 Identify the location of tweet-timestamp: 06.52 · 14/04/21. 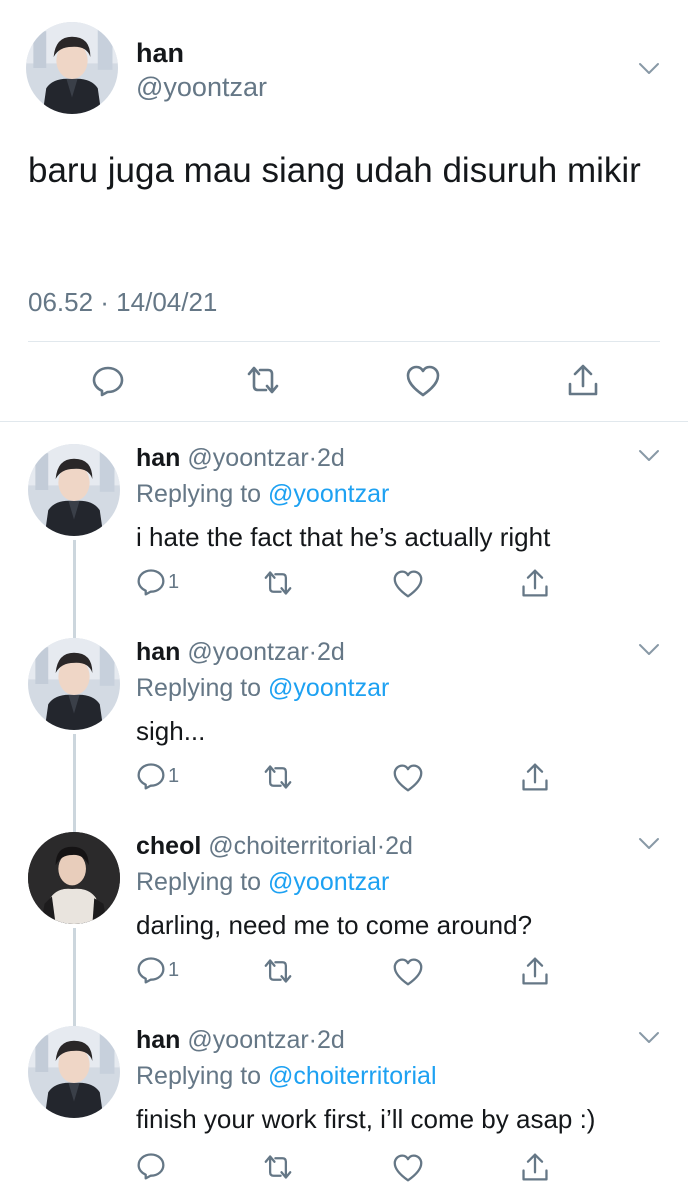
(123, 302).